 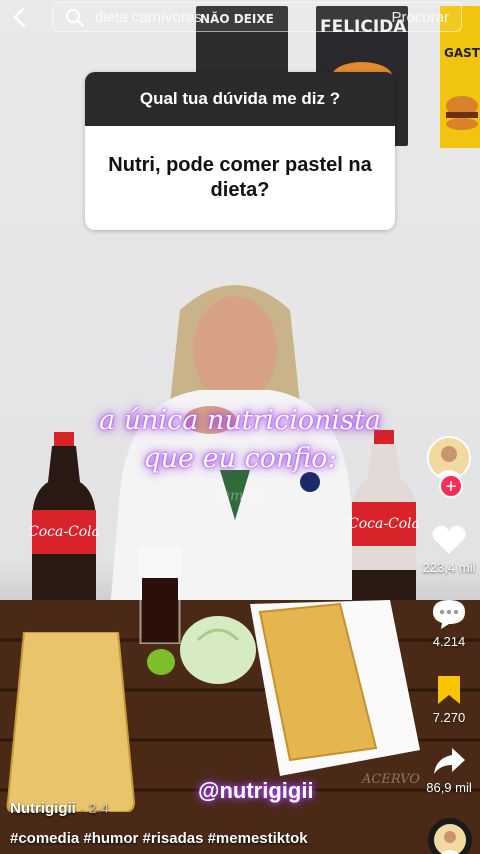 I want to click on save-button: 7.270, so click(x=449, y=699).